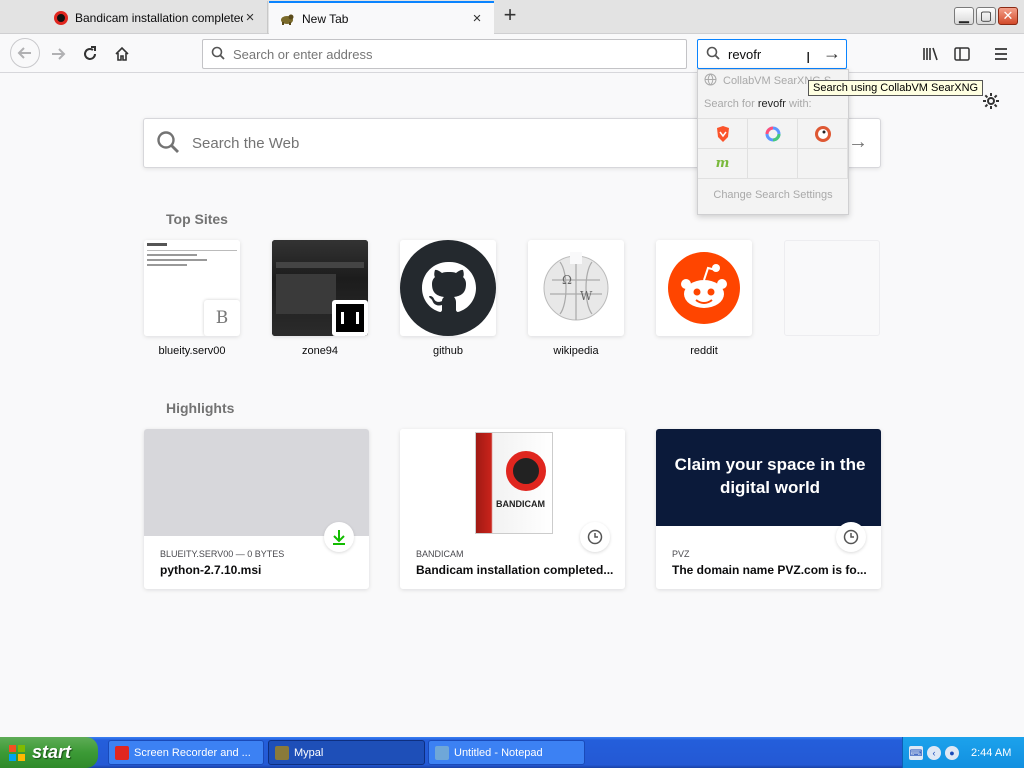  I want to click on site-label: zone94, so click(320, 351).